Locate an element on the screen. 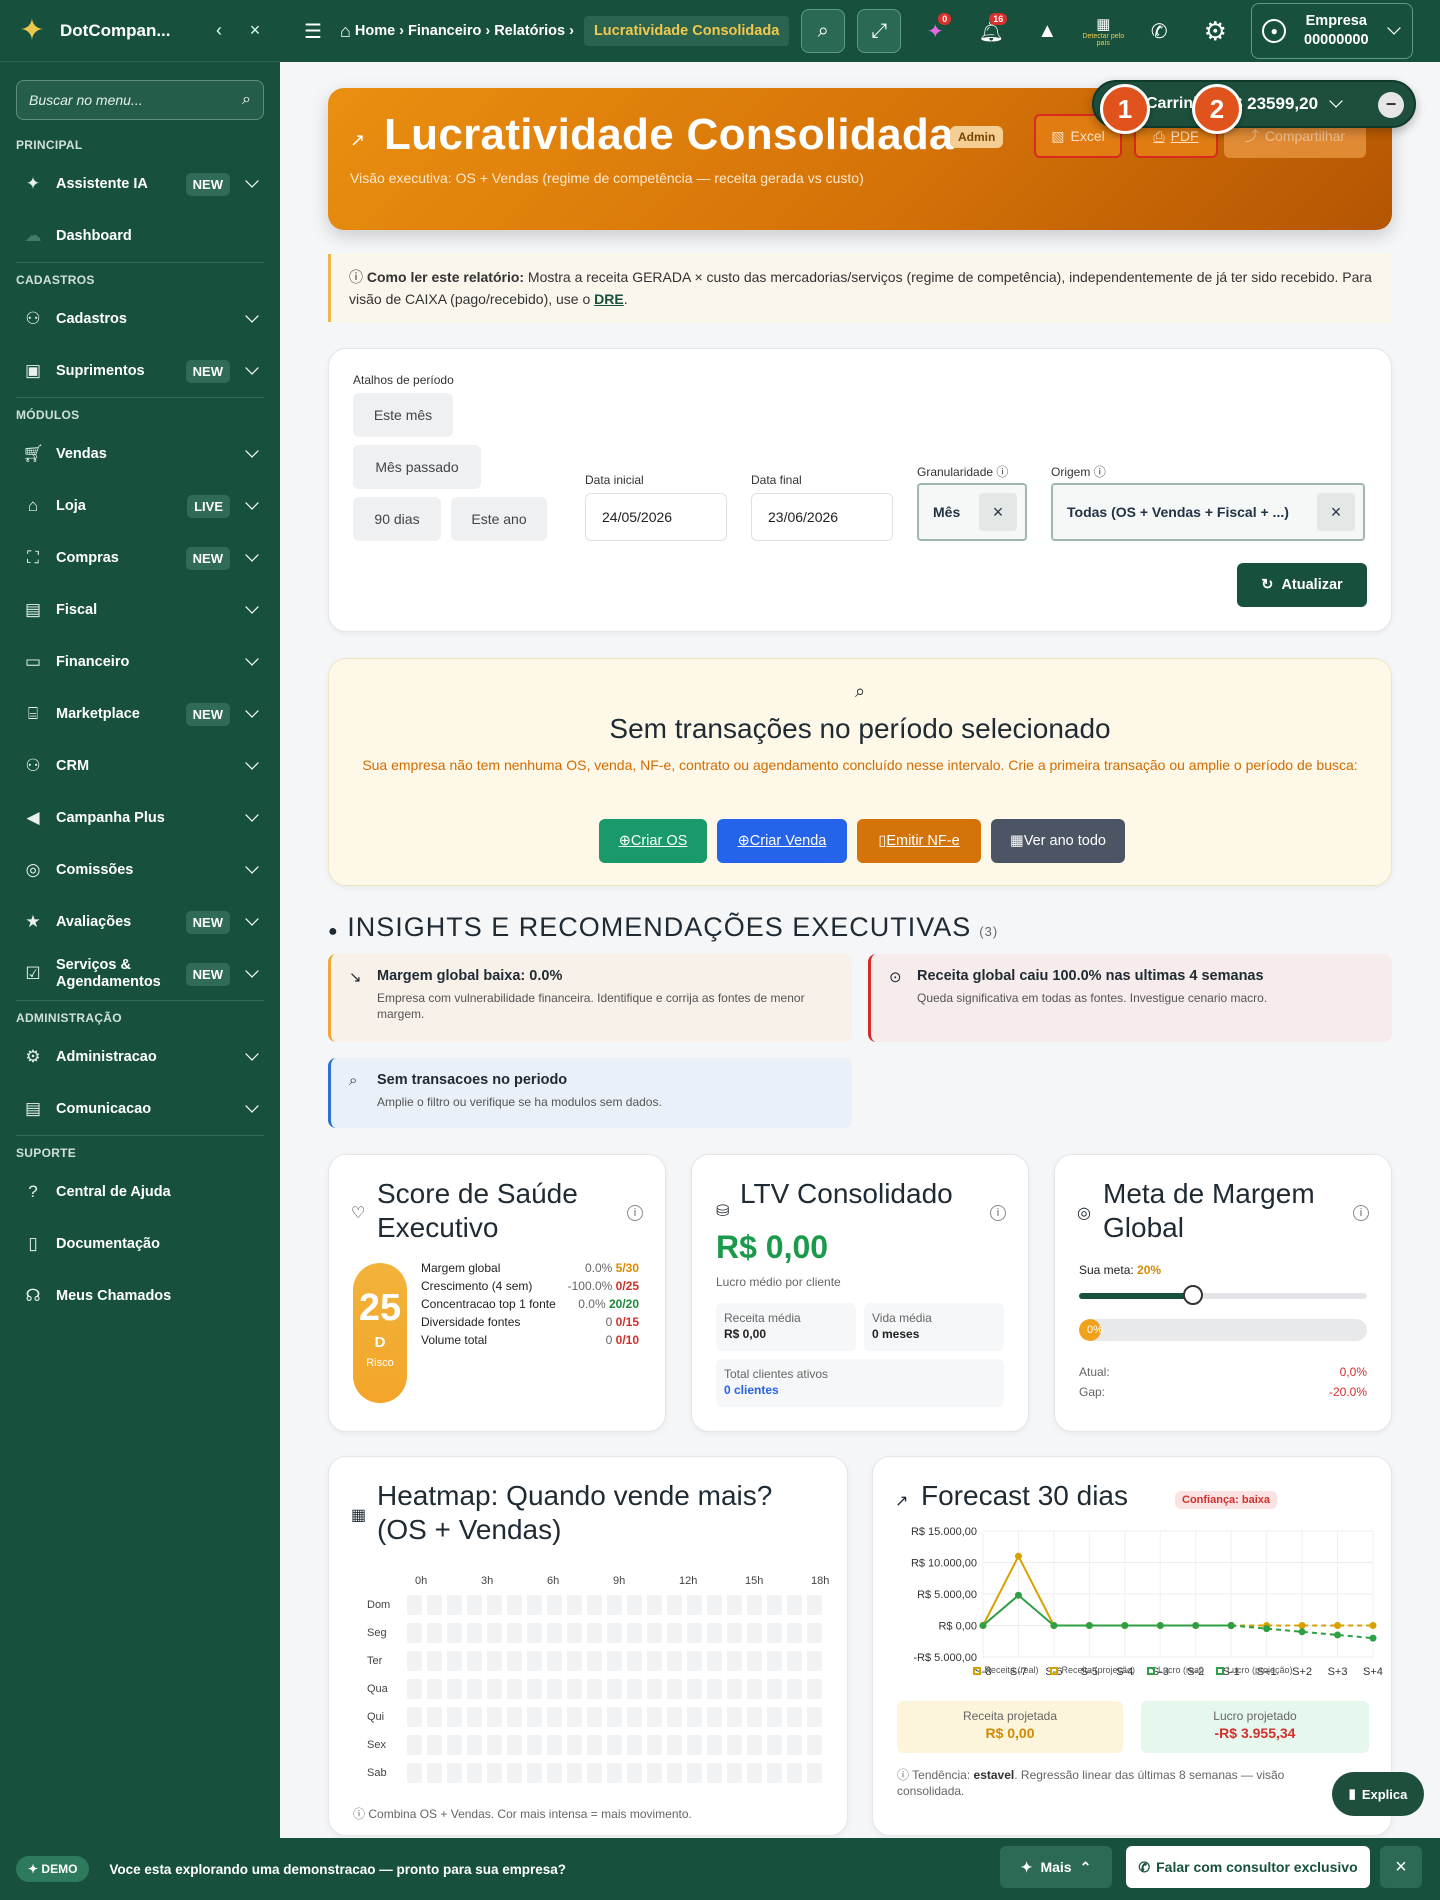 The width and height of the screenshot is (1440, 1900). view-year-button: ▦ Ver ano todo is located at coordinates (1058, 841).